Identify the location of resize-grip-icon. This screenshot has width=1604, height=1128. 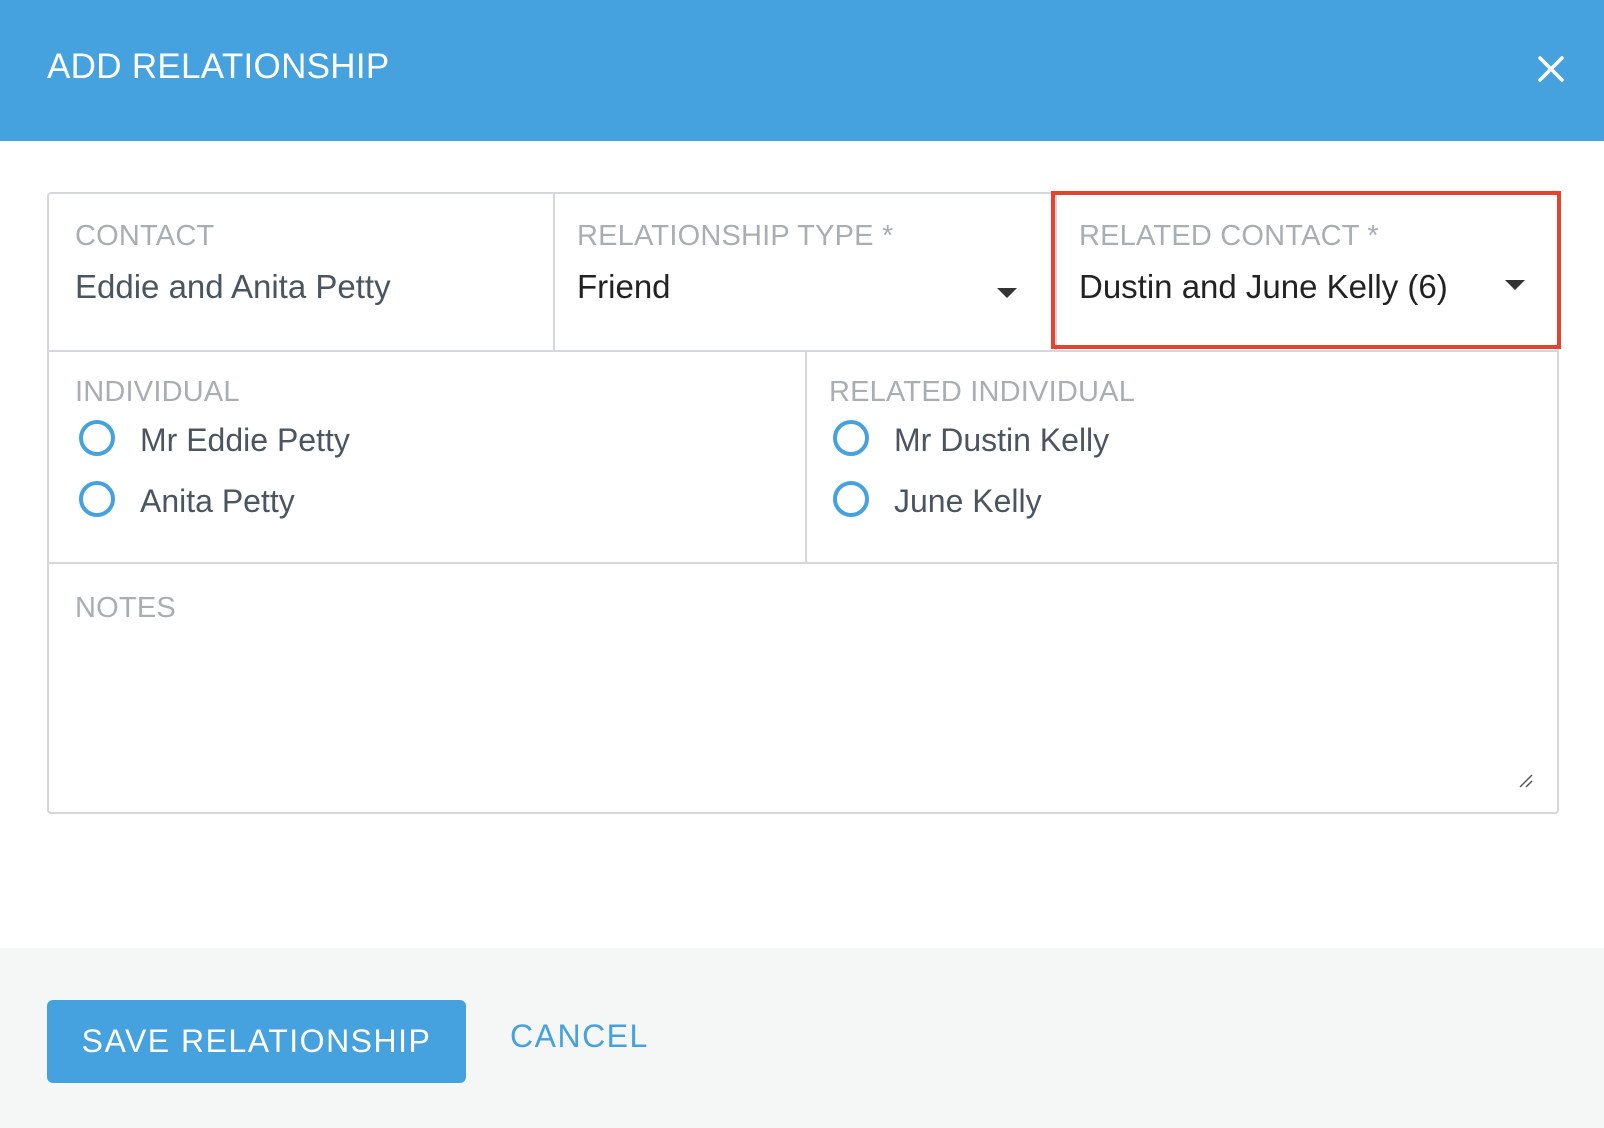
(1526, 781).